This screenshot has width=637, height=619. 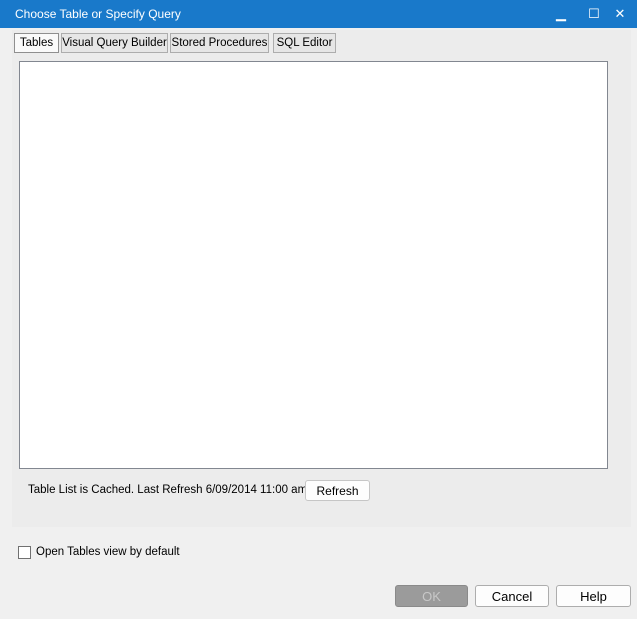 I want to click on cancel-button: Cancel, so click(x=512, y=596).